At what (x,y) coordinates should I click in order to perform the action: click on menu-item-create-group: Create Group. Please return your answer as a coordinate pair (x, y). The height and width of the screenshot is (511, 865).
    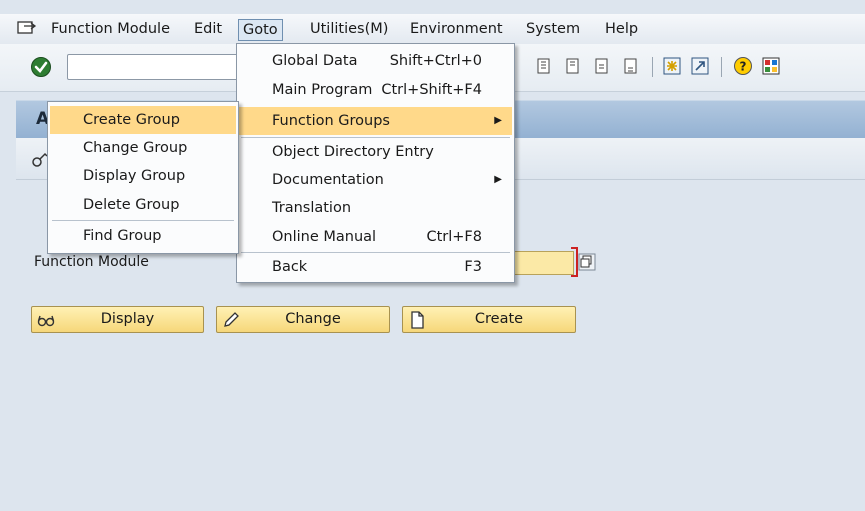
    Looking at the image, I should click on (143, 120).